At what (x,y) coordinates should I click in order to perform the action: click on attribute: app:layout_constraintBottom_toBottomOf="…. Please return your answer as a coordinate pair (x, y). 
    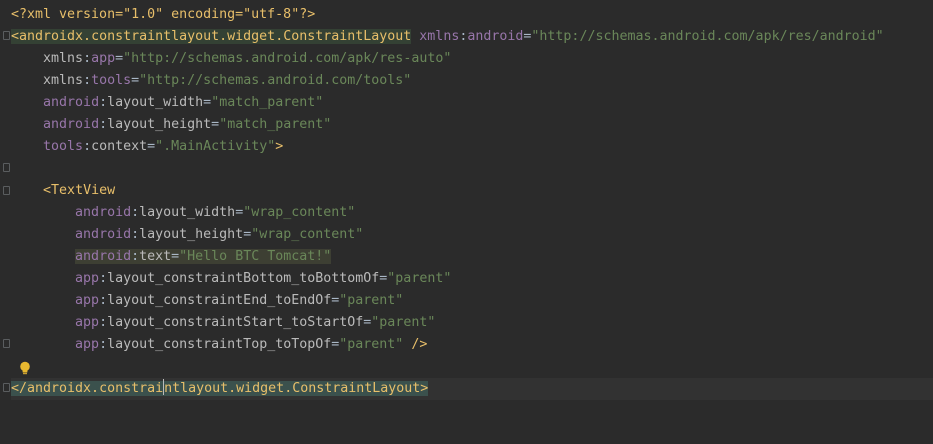
    Looking at the image, I should click on (263, 278).